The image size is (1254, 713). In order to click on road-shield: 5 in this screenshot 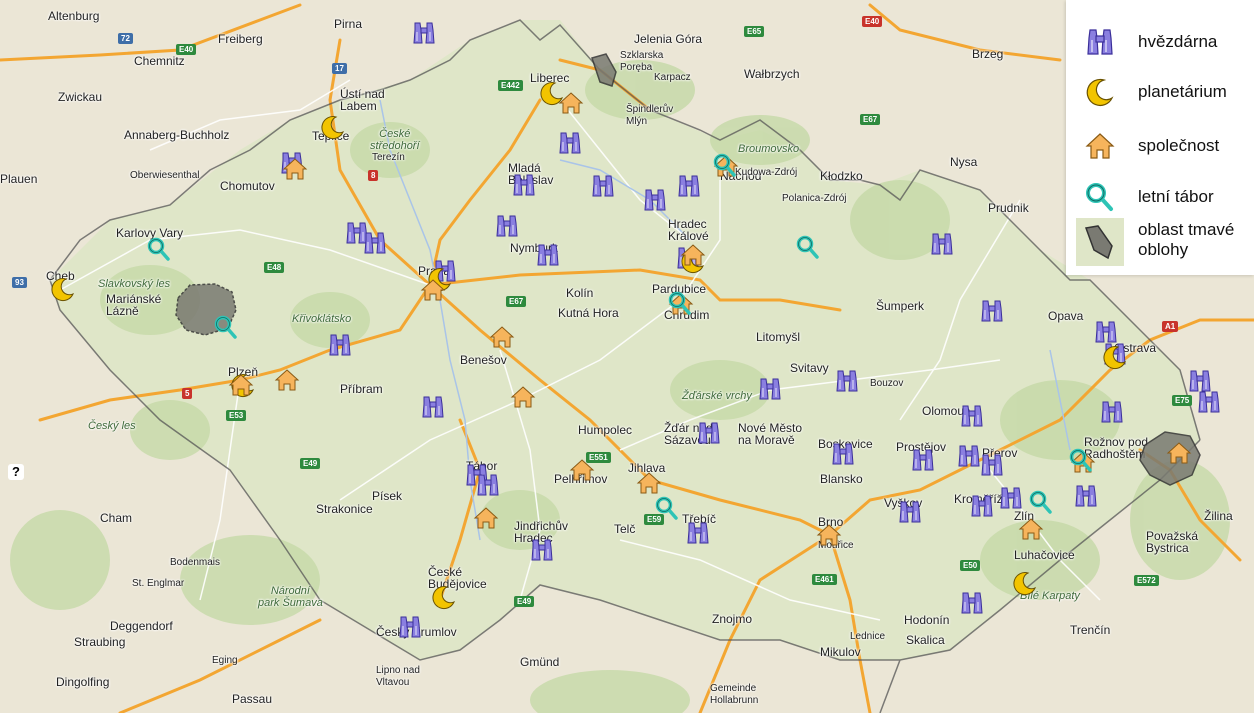, I will do `click(187, 393)`.